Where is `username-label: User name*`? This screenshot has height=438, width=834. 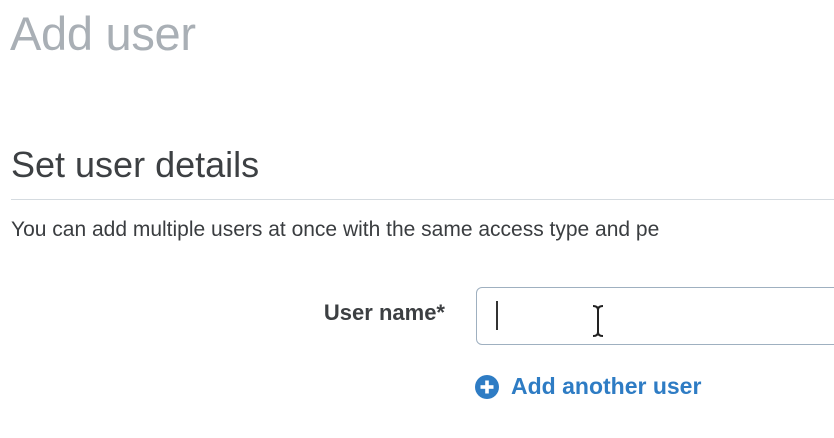
username-label: User name* is located at coordinates (384, 312).